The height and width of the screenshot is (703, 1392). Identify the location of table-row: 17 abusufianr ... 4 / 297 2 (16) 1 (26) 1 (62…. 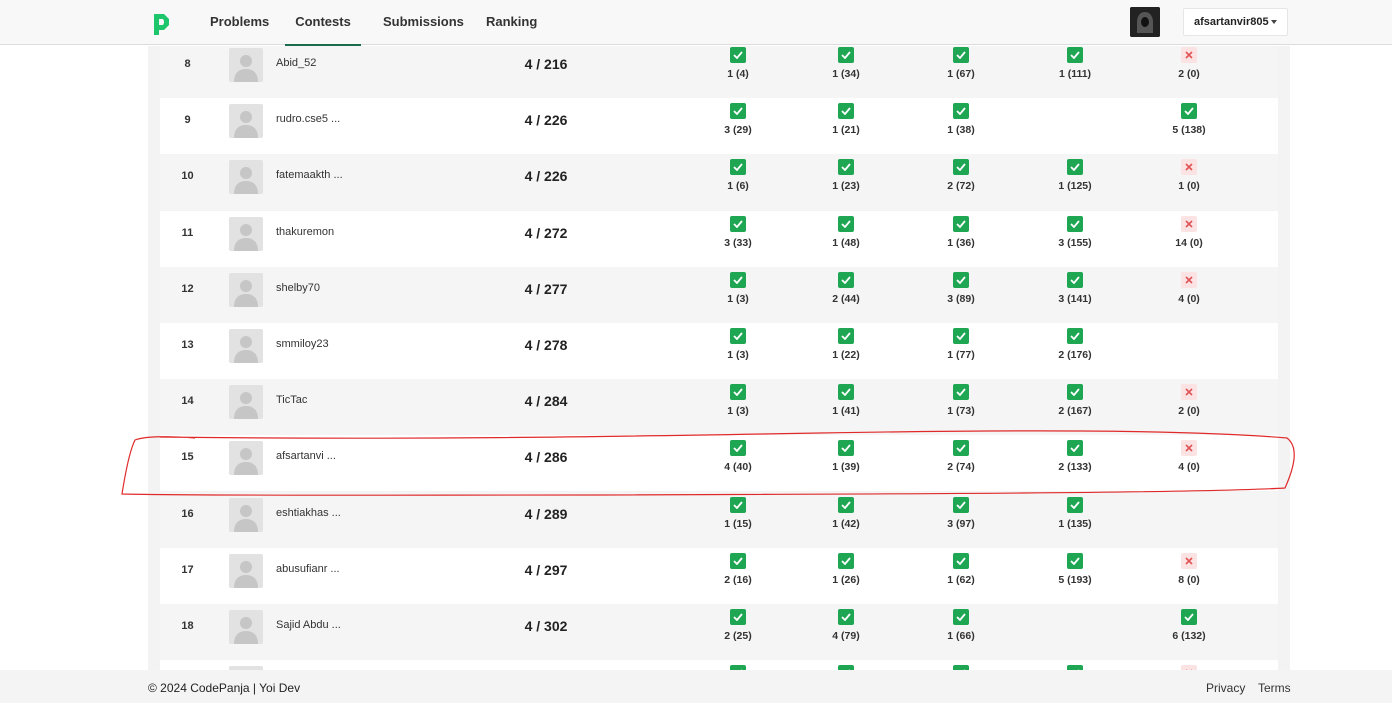
(719, 575).